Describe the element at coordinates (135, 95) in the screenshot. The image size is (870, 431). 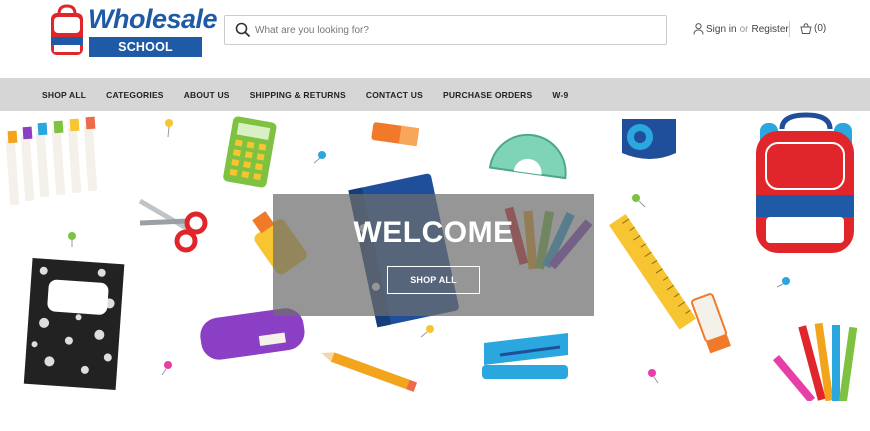
I see `nav-item-categories: CATEGORIES` at that location.